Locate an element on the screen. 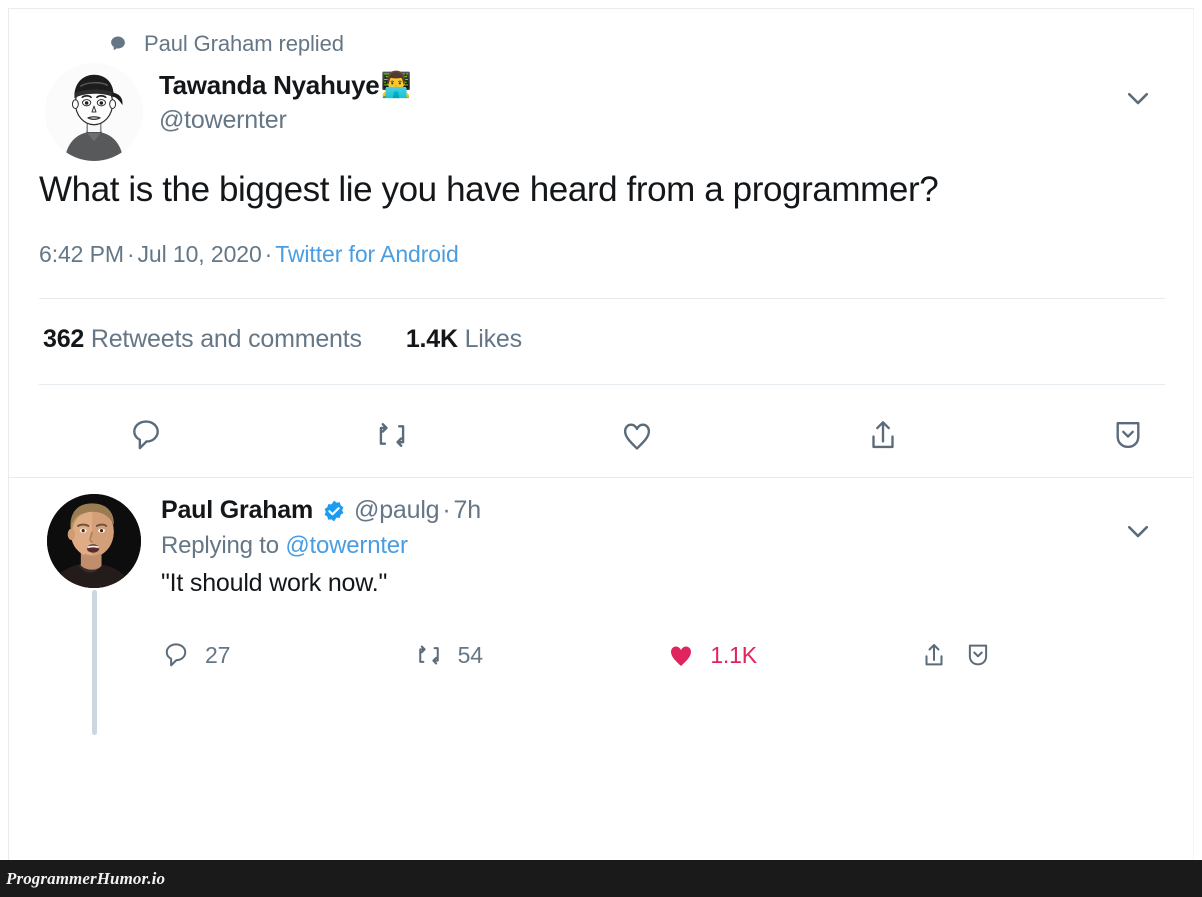 This screenshot has height=897, width=1202. tweet-reply-button is located at coordinates (250, 435).